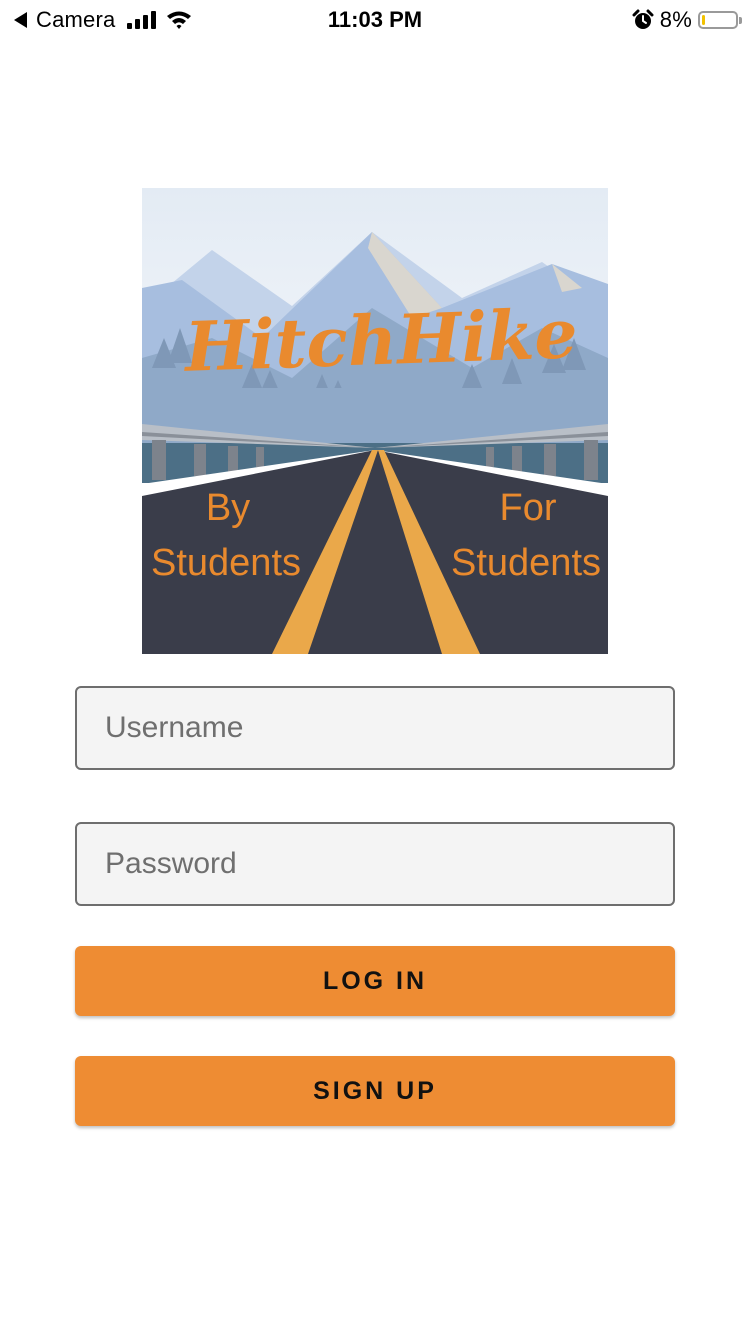 The width and height of the screenshot is (750, 1334). What do you see at coordinates (675, 19) in the screenshot?
I see `battery-percent: 8%` at bounding box center [675, 19].